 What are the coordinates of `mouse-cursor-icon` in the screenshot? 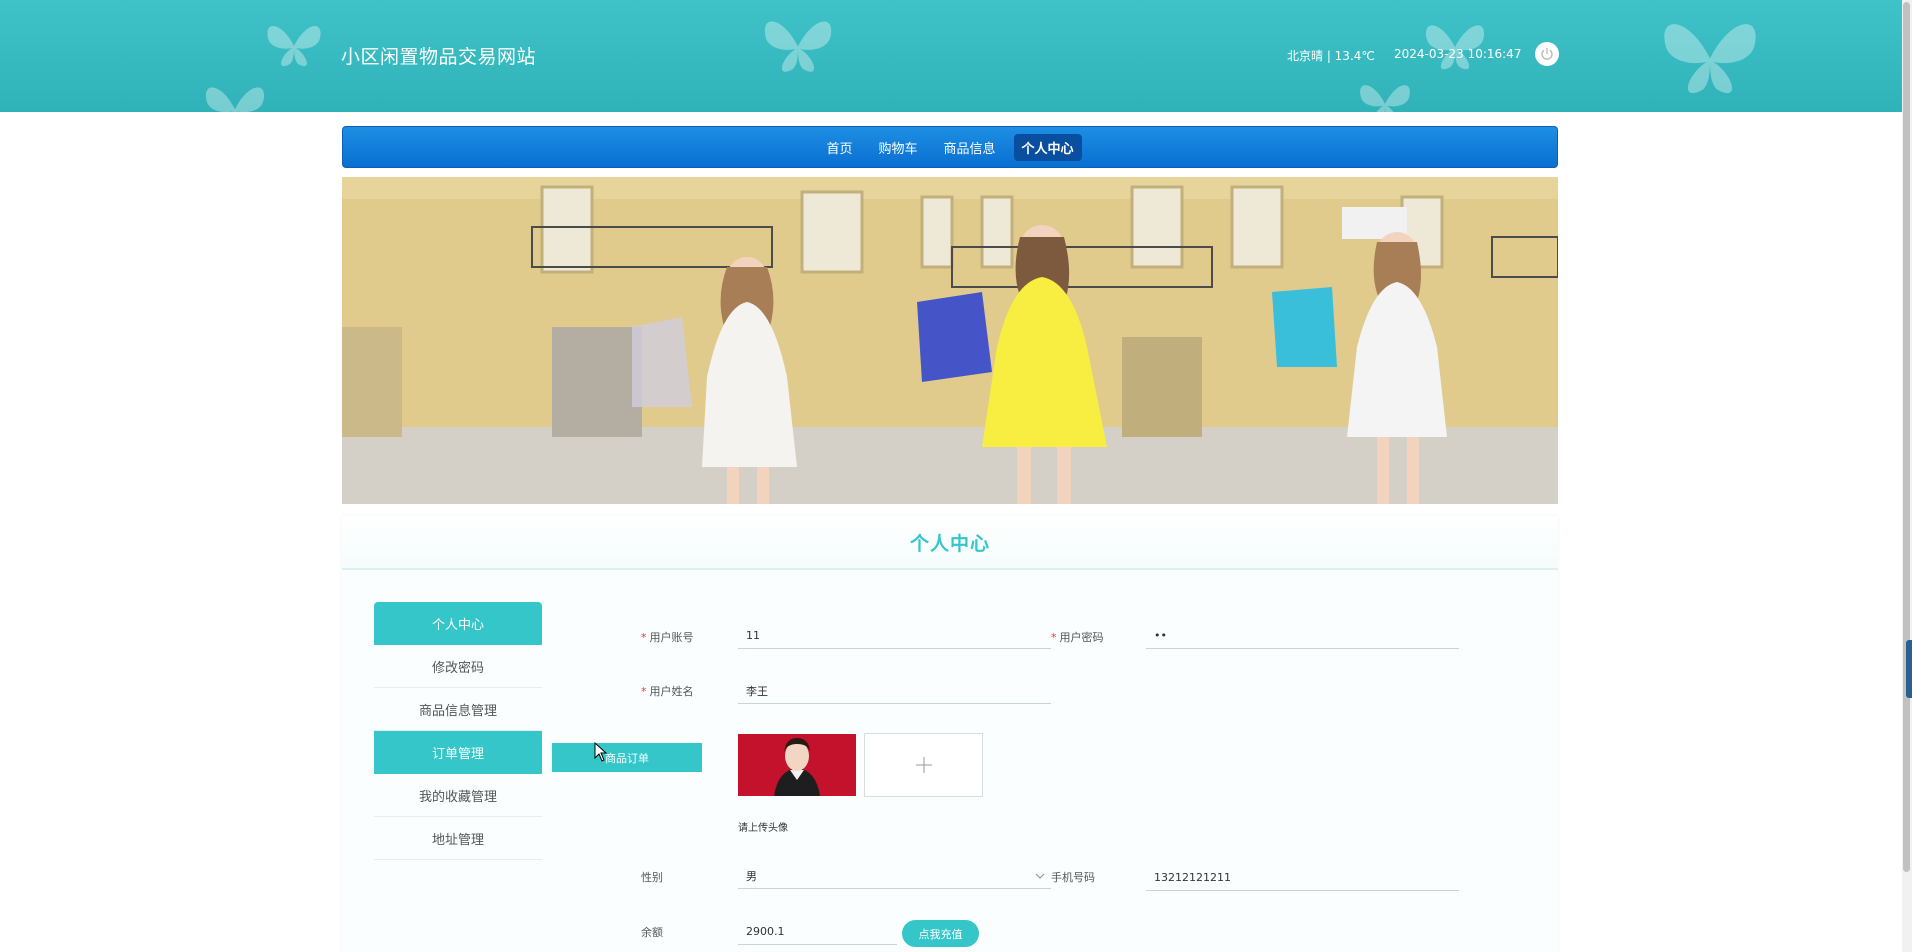 It's located at (601, 752).